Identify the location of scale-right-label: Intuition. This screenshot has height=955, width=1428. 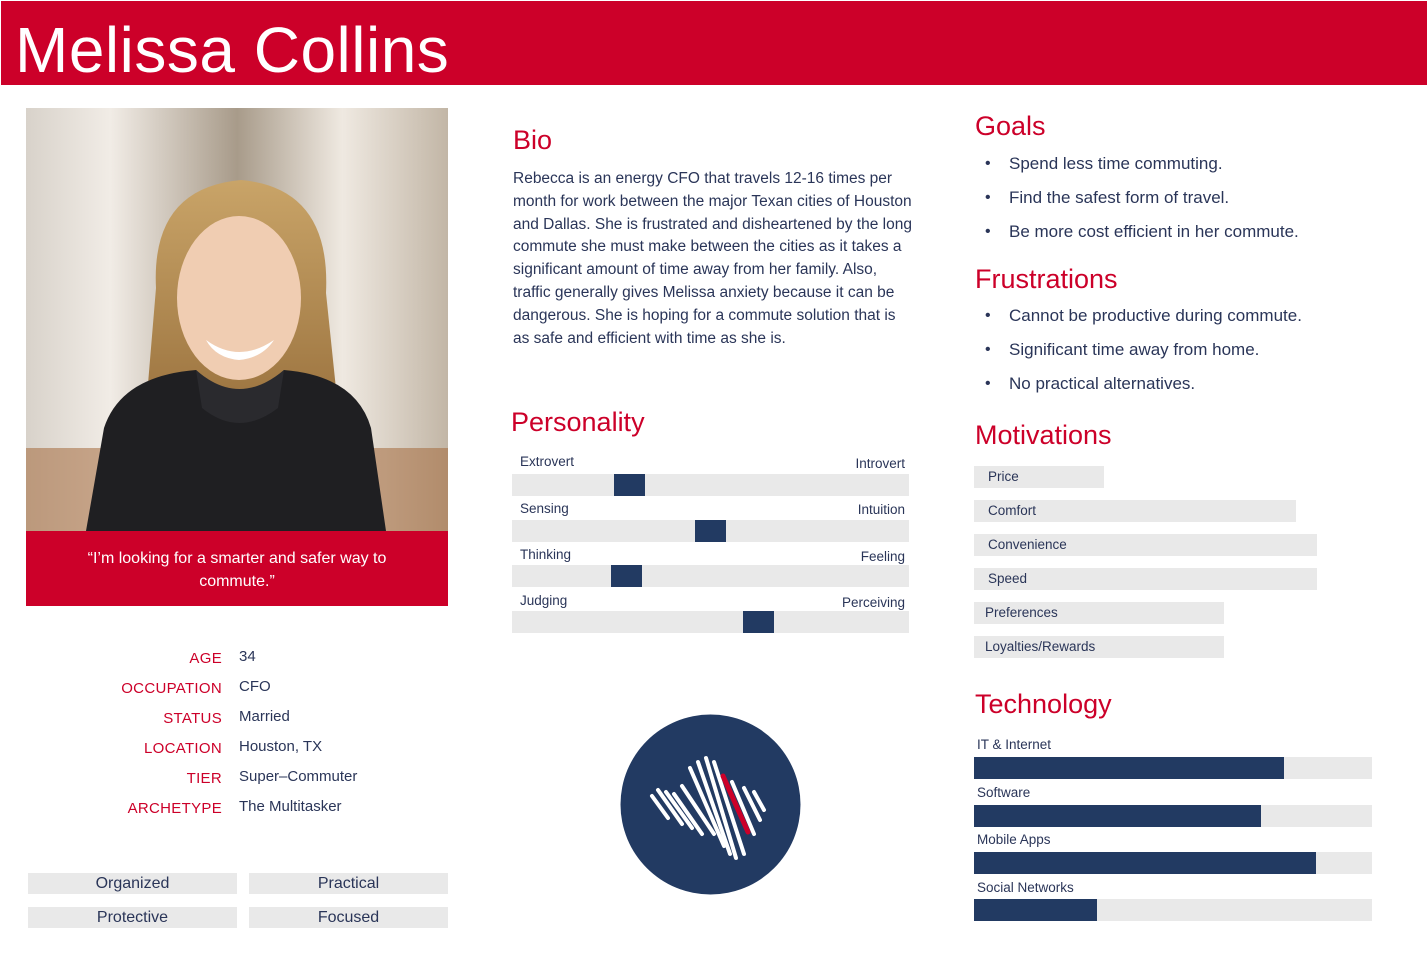
(881, 509).